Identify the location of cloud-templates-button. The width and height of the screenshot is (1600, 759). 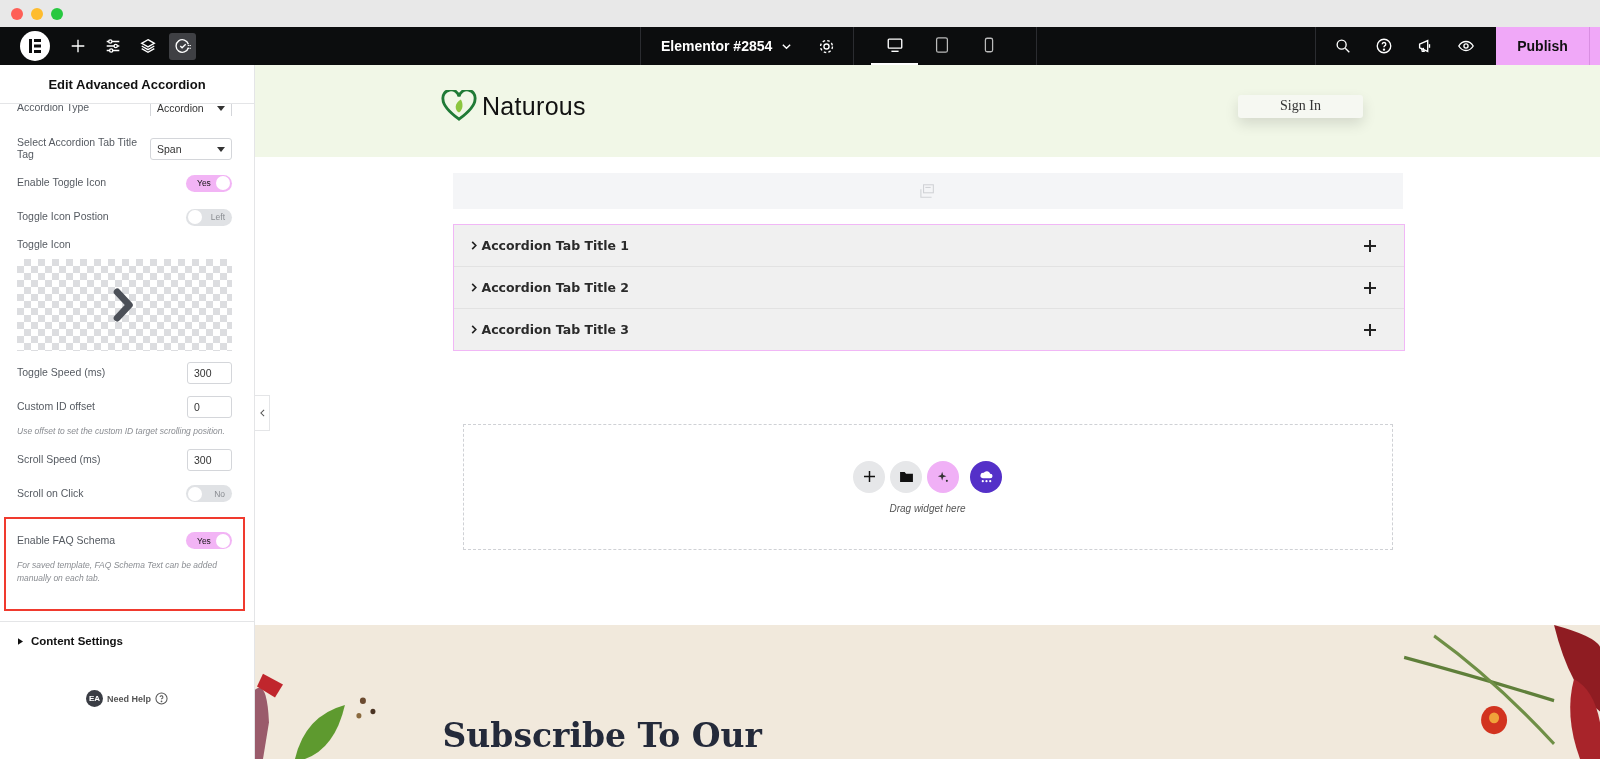
(986, 476).